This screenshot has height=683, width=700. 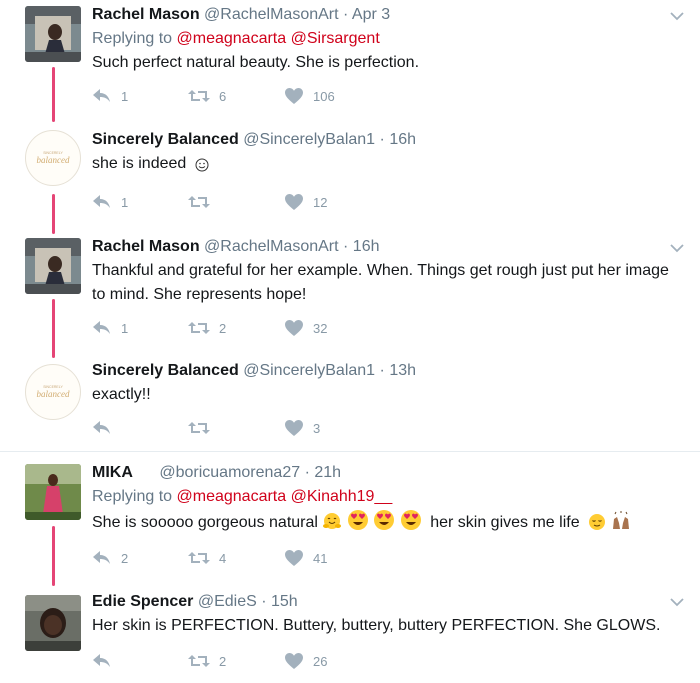 I want to click on replying-to: Replying to @meagnacarta @Kinahh19__, so click(x=381, y=497).